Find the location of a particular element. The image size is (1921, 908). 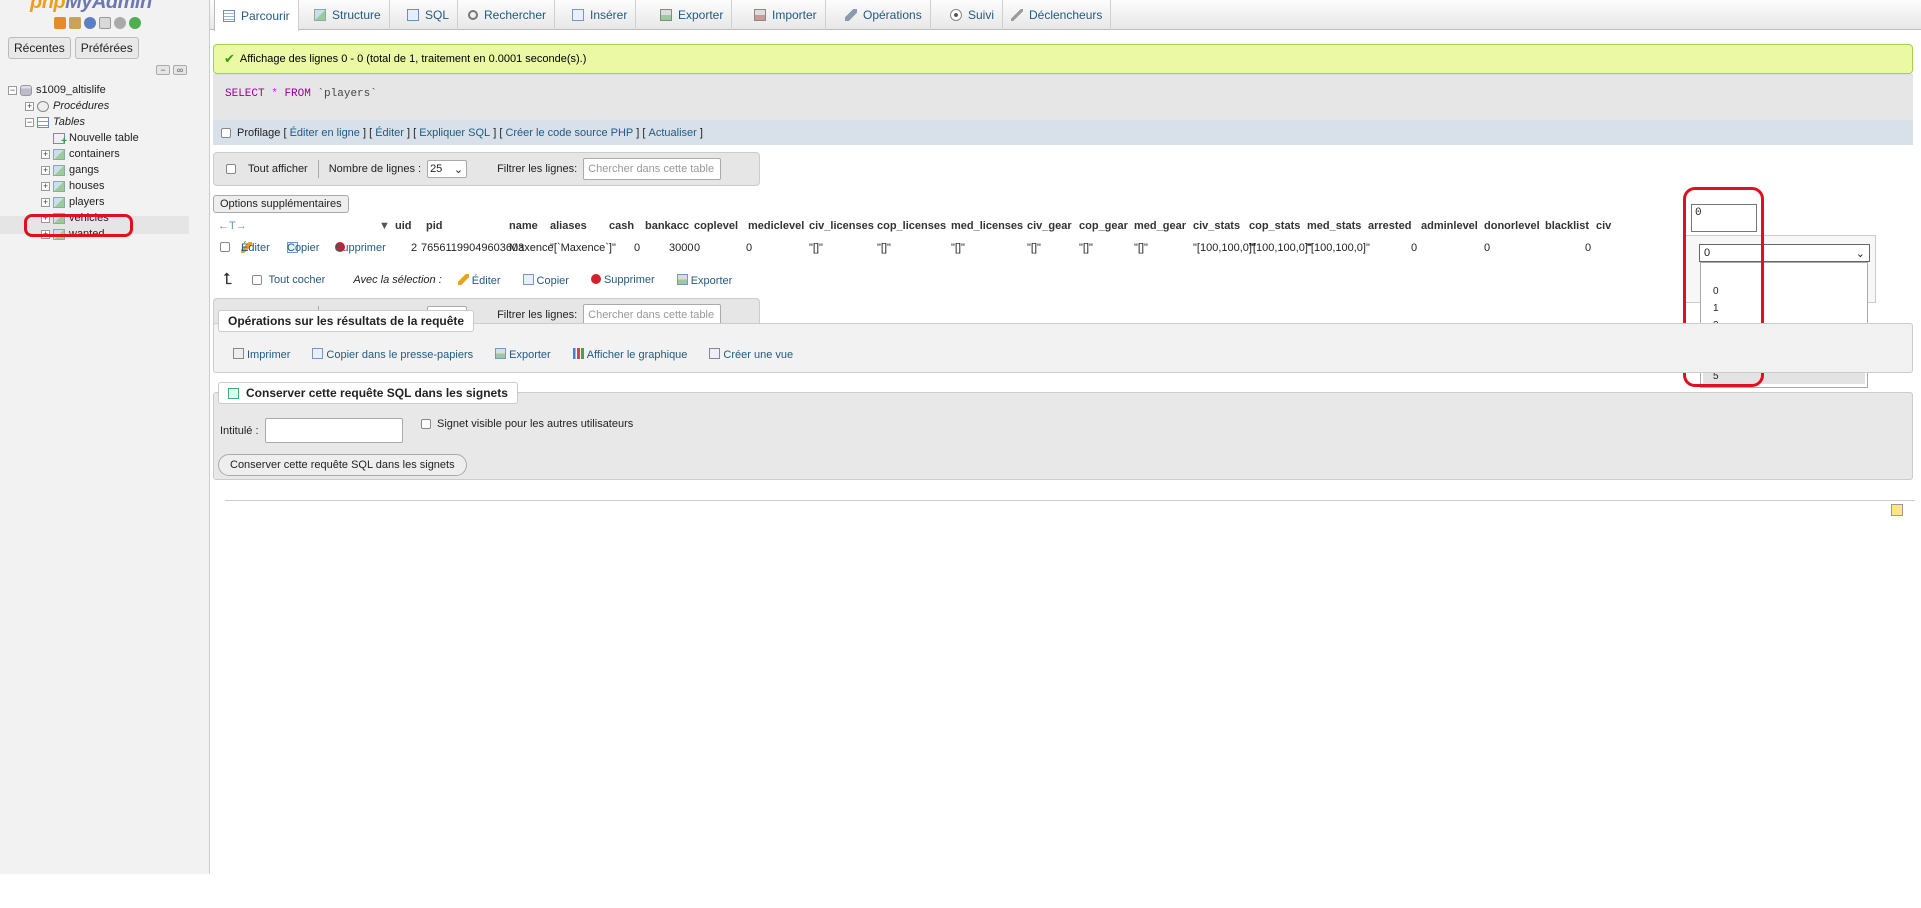

cell-med-gear: "[]" is located at coordinates (1141, 248).